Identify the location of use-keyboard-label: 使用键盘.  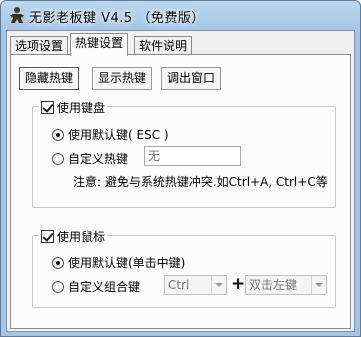
(81, 108).